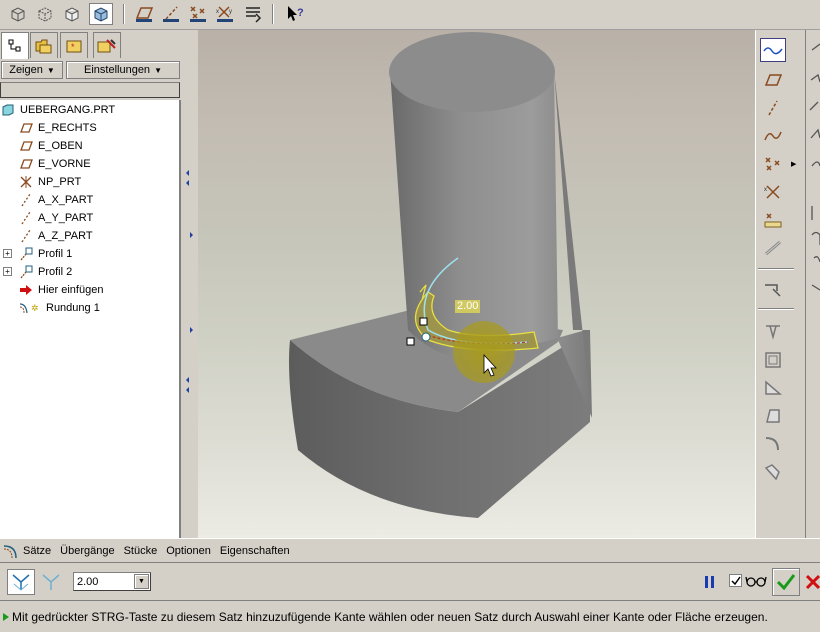 This screenshot has width=820, height=632. Describe the element at coordinates (71, 290) in the screenshot. I see `tree-item-label: Hier einfügen` at that location.